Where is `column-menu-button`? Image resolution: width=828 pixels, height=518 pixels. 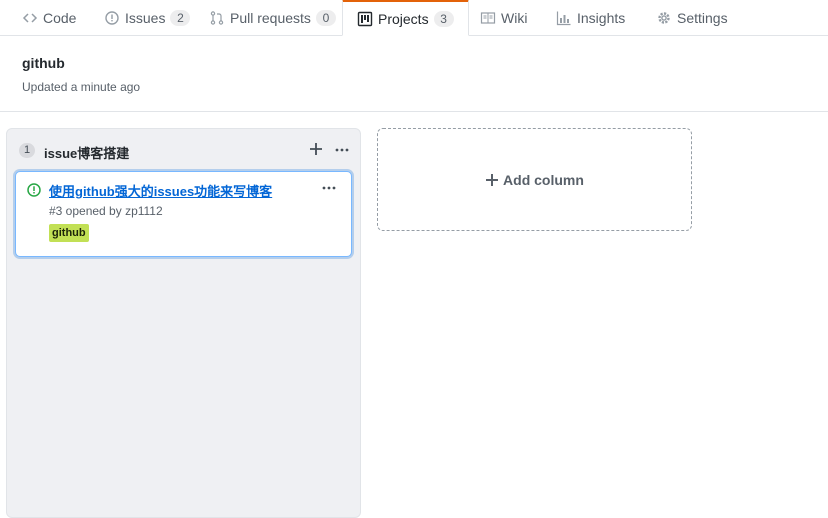
column-menu-button is located at coordinates (342, 149).